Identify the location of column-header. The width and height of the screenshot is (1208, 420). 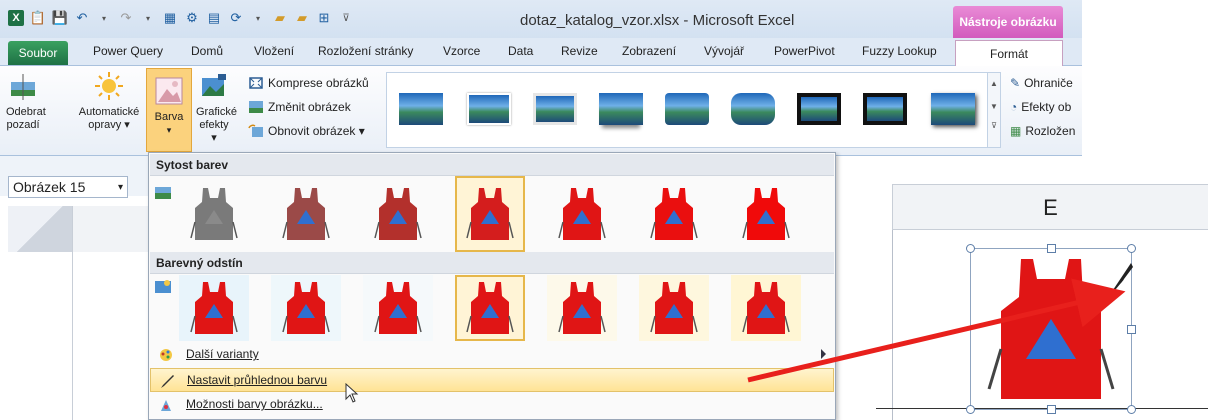
(111, 229).